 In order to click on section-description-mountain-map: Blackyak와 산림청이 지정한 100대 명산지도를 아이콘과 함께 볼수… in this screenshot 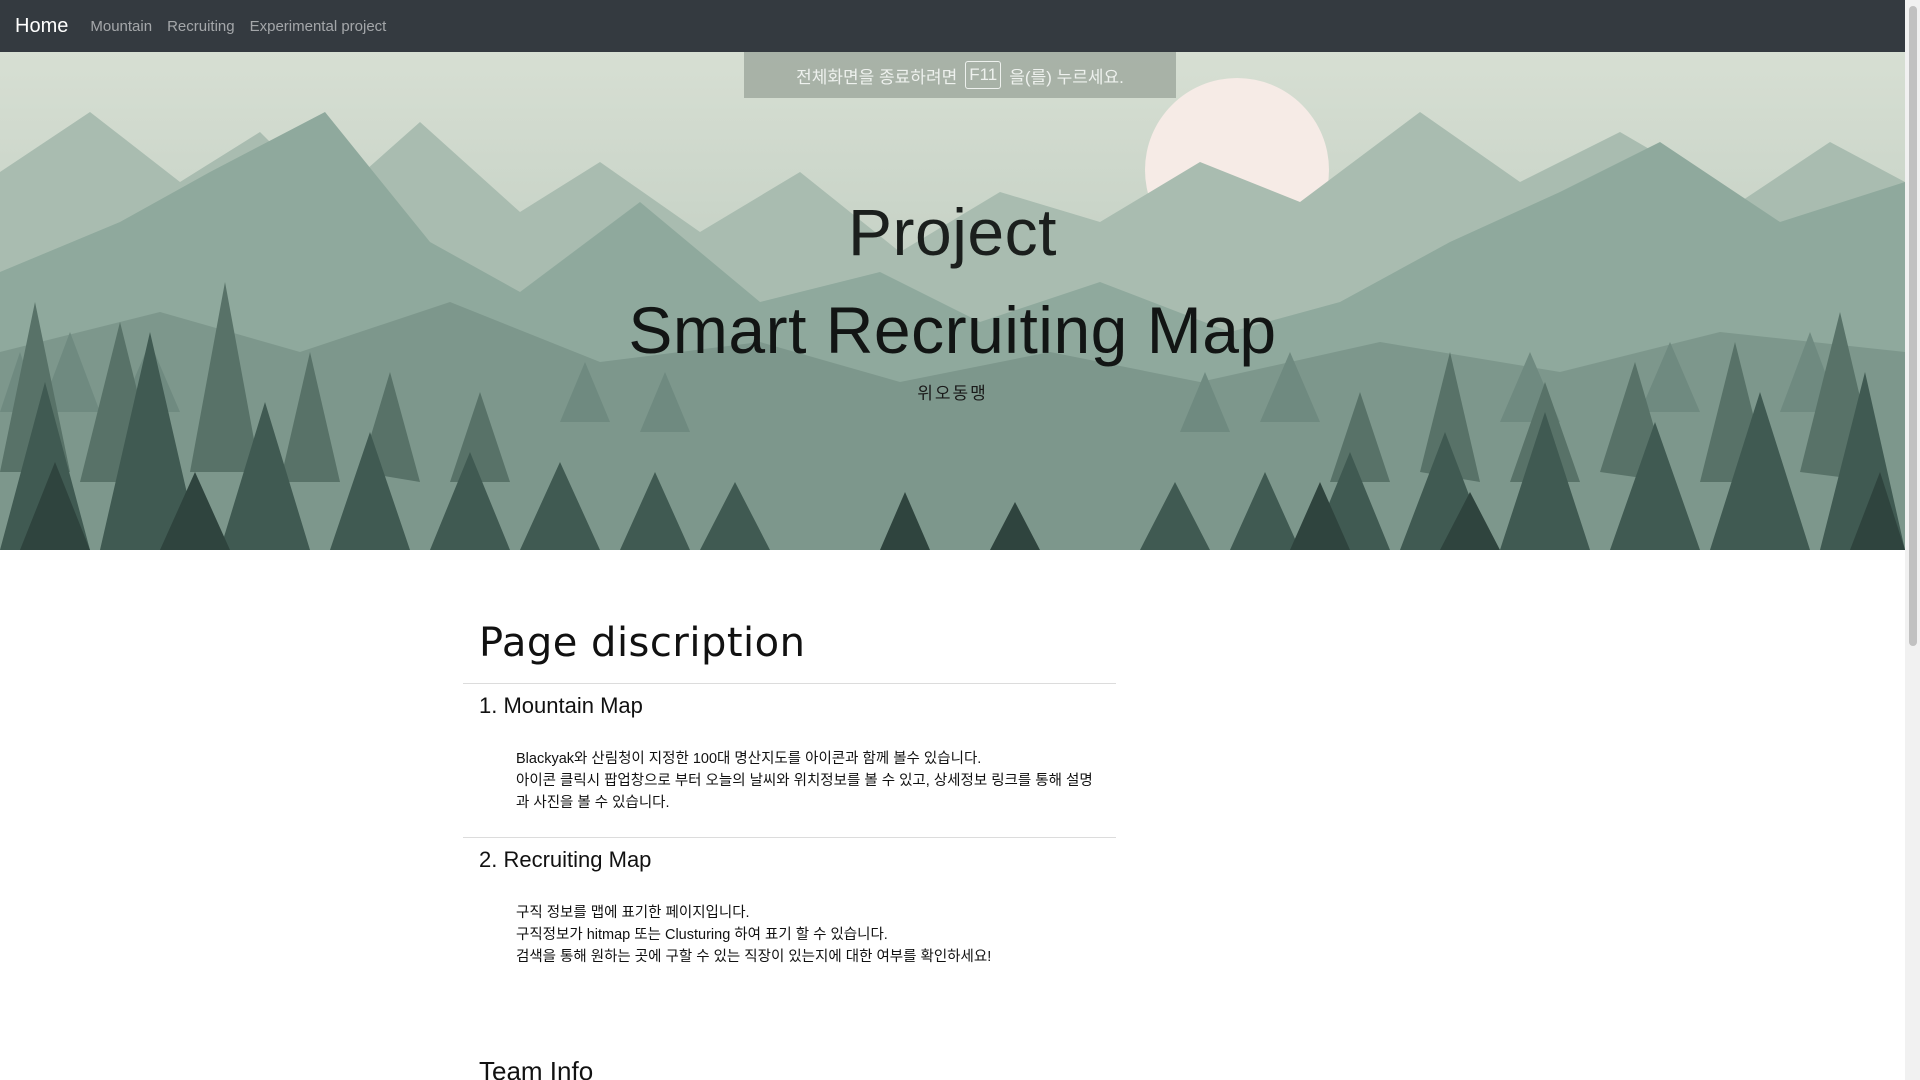, I will do `click(811, 781)`.